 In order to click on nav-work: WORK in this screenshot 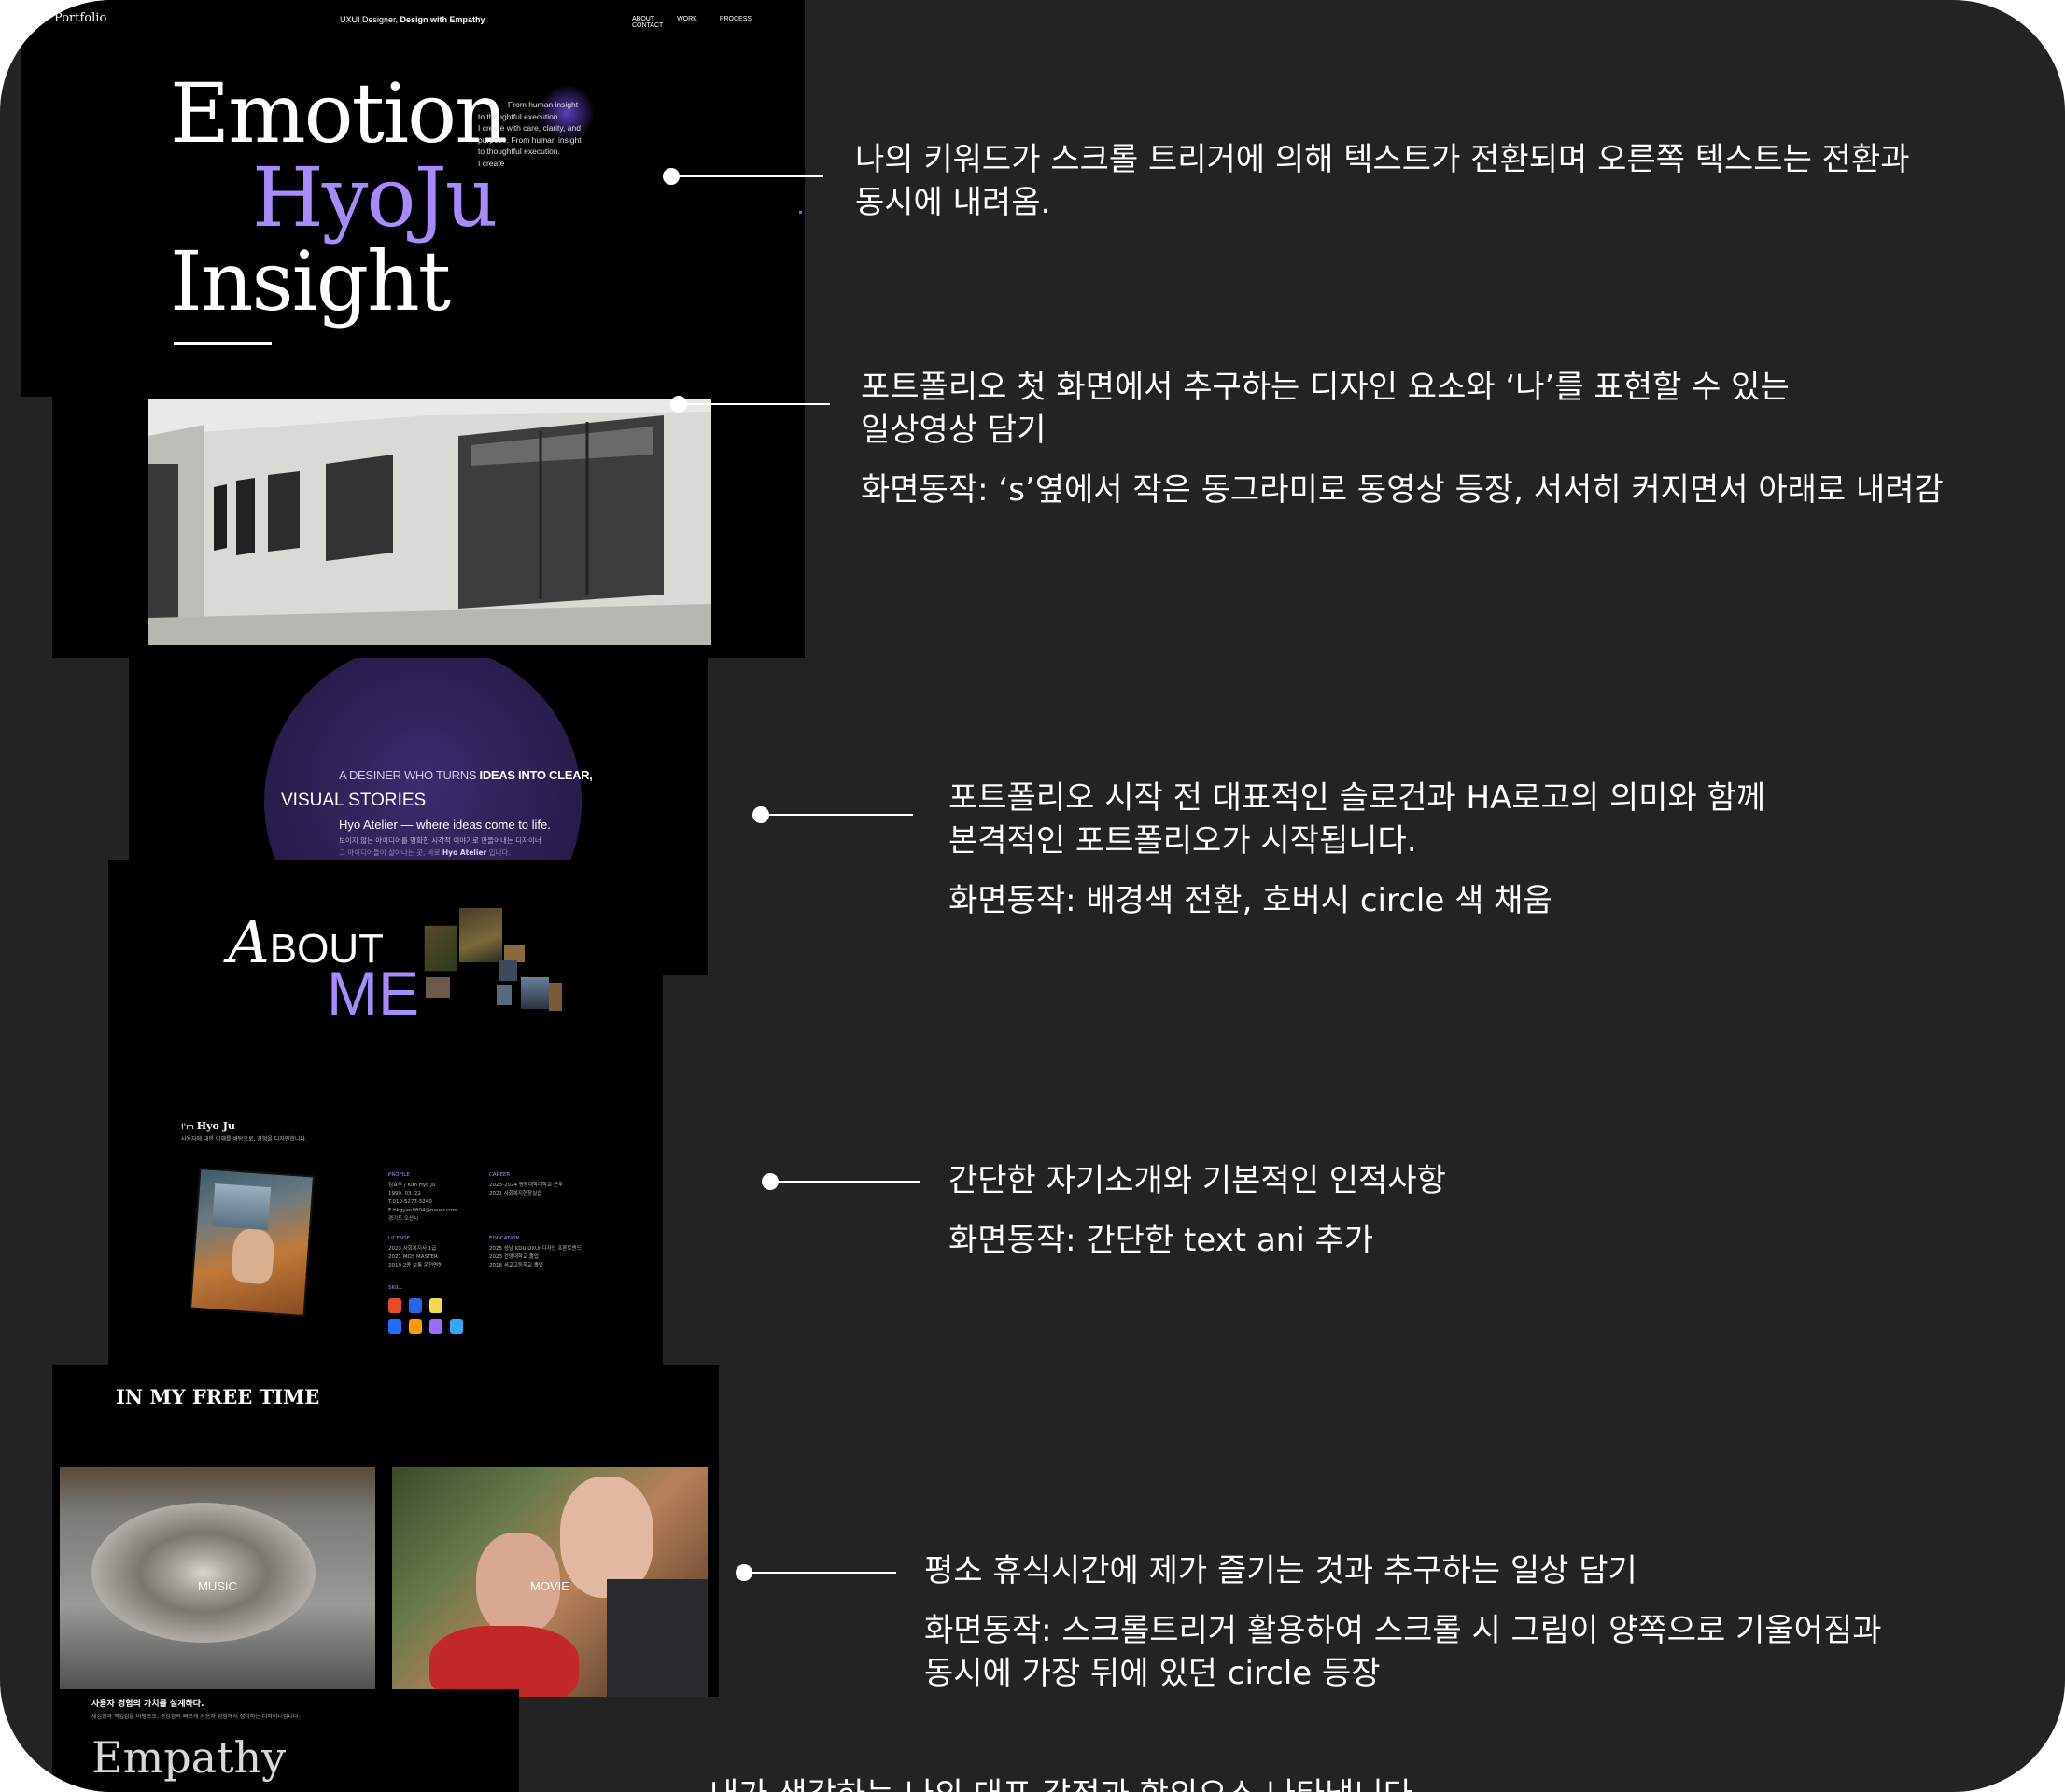, I will do `click(687, 19)`.